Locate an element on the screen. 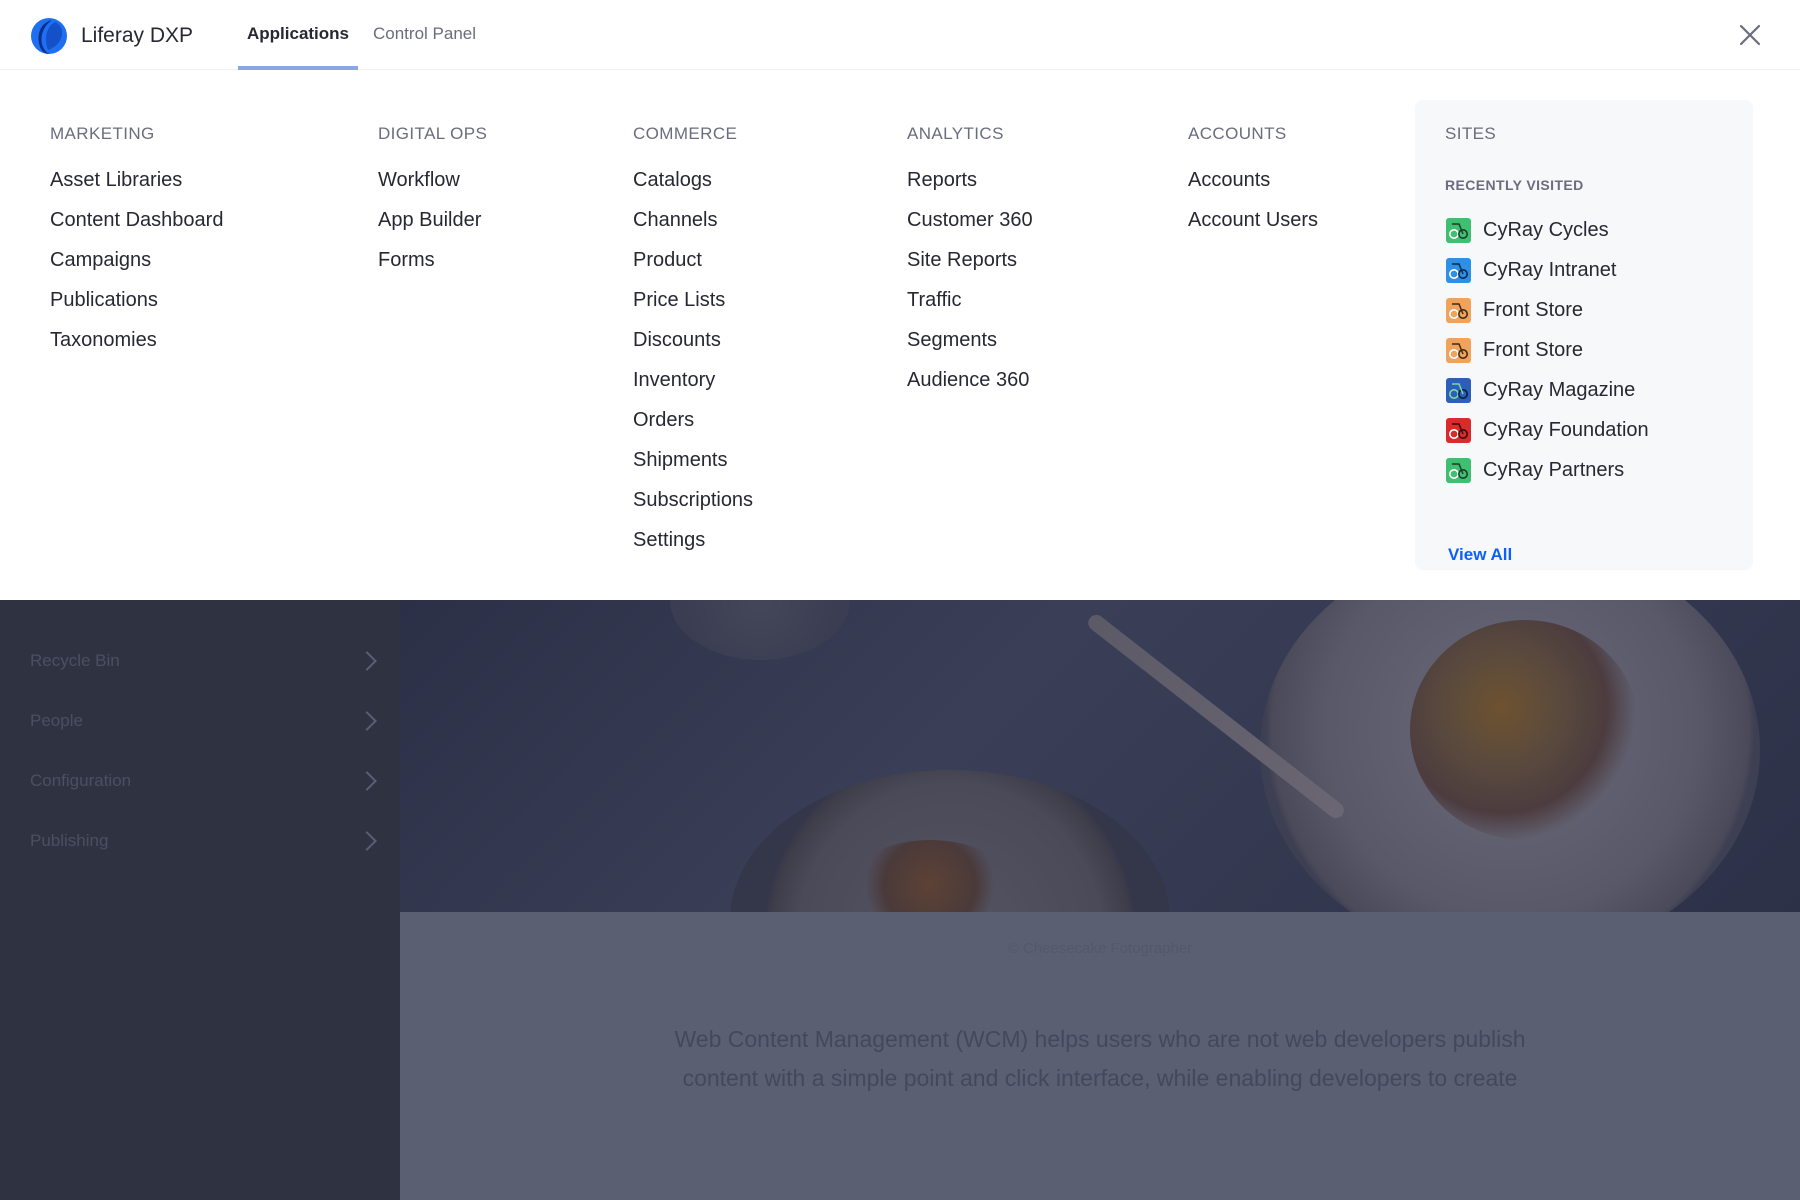  site-item-cyray-foundation: CyRay Foundation is located at coordinates (1547, 430).